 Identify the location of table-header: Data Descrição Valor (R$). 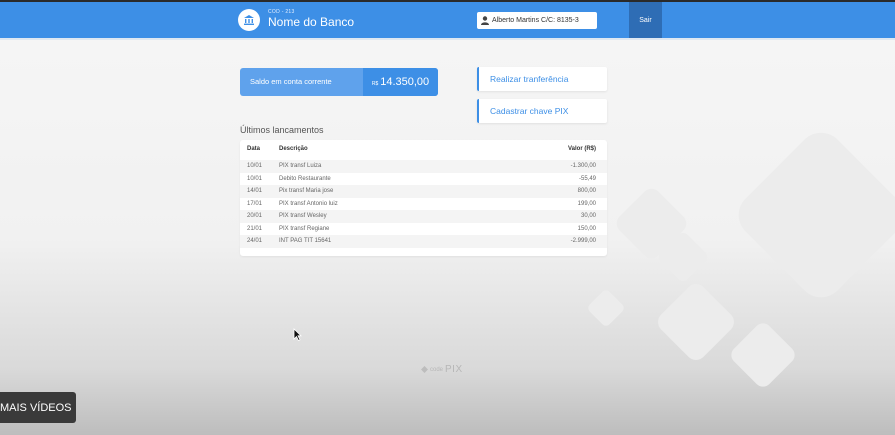
(423, 152).